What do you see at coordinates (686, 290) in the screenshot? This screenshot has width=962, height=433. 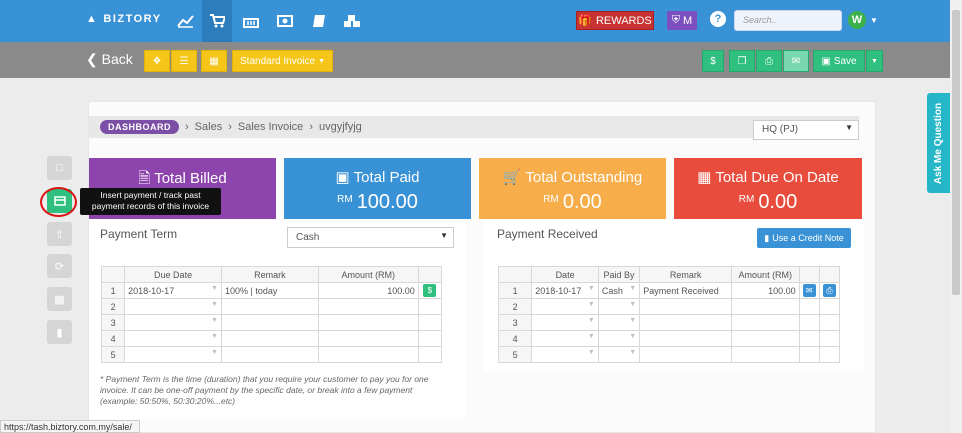 I see `remark-cell: Payment Received` at bounding box center [686, 290].